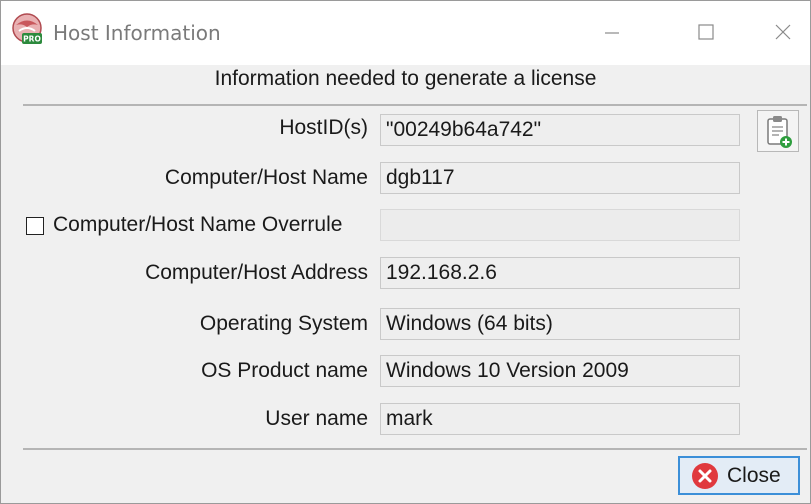 This screenshot has height=504, width=811. I want to click on top-divider, so click(415, 105).